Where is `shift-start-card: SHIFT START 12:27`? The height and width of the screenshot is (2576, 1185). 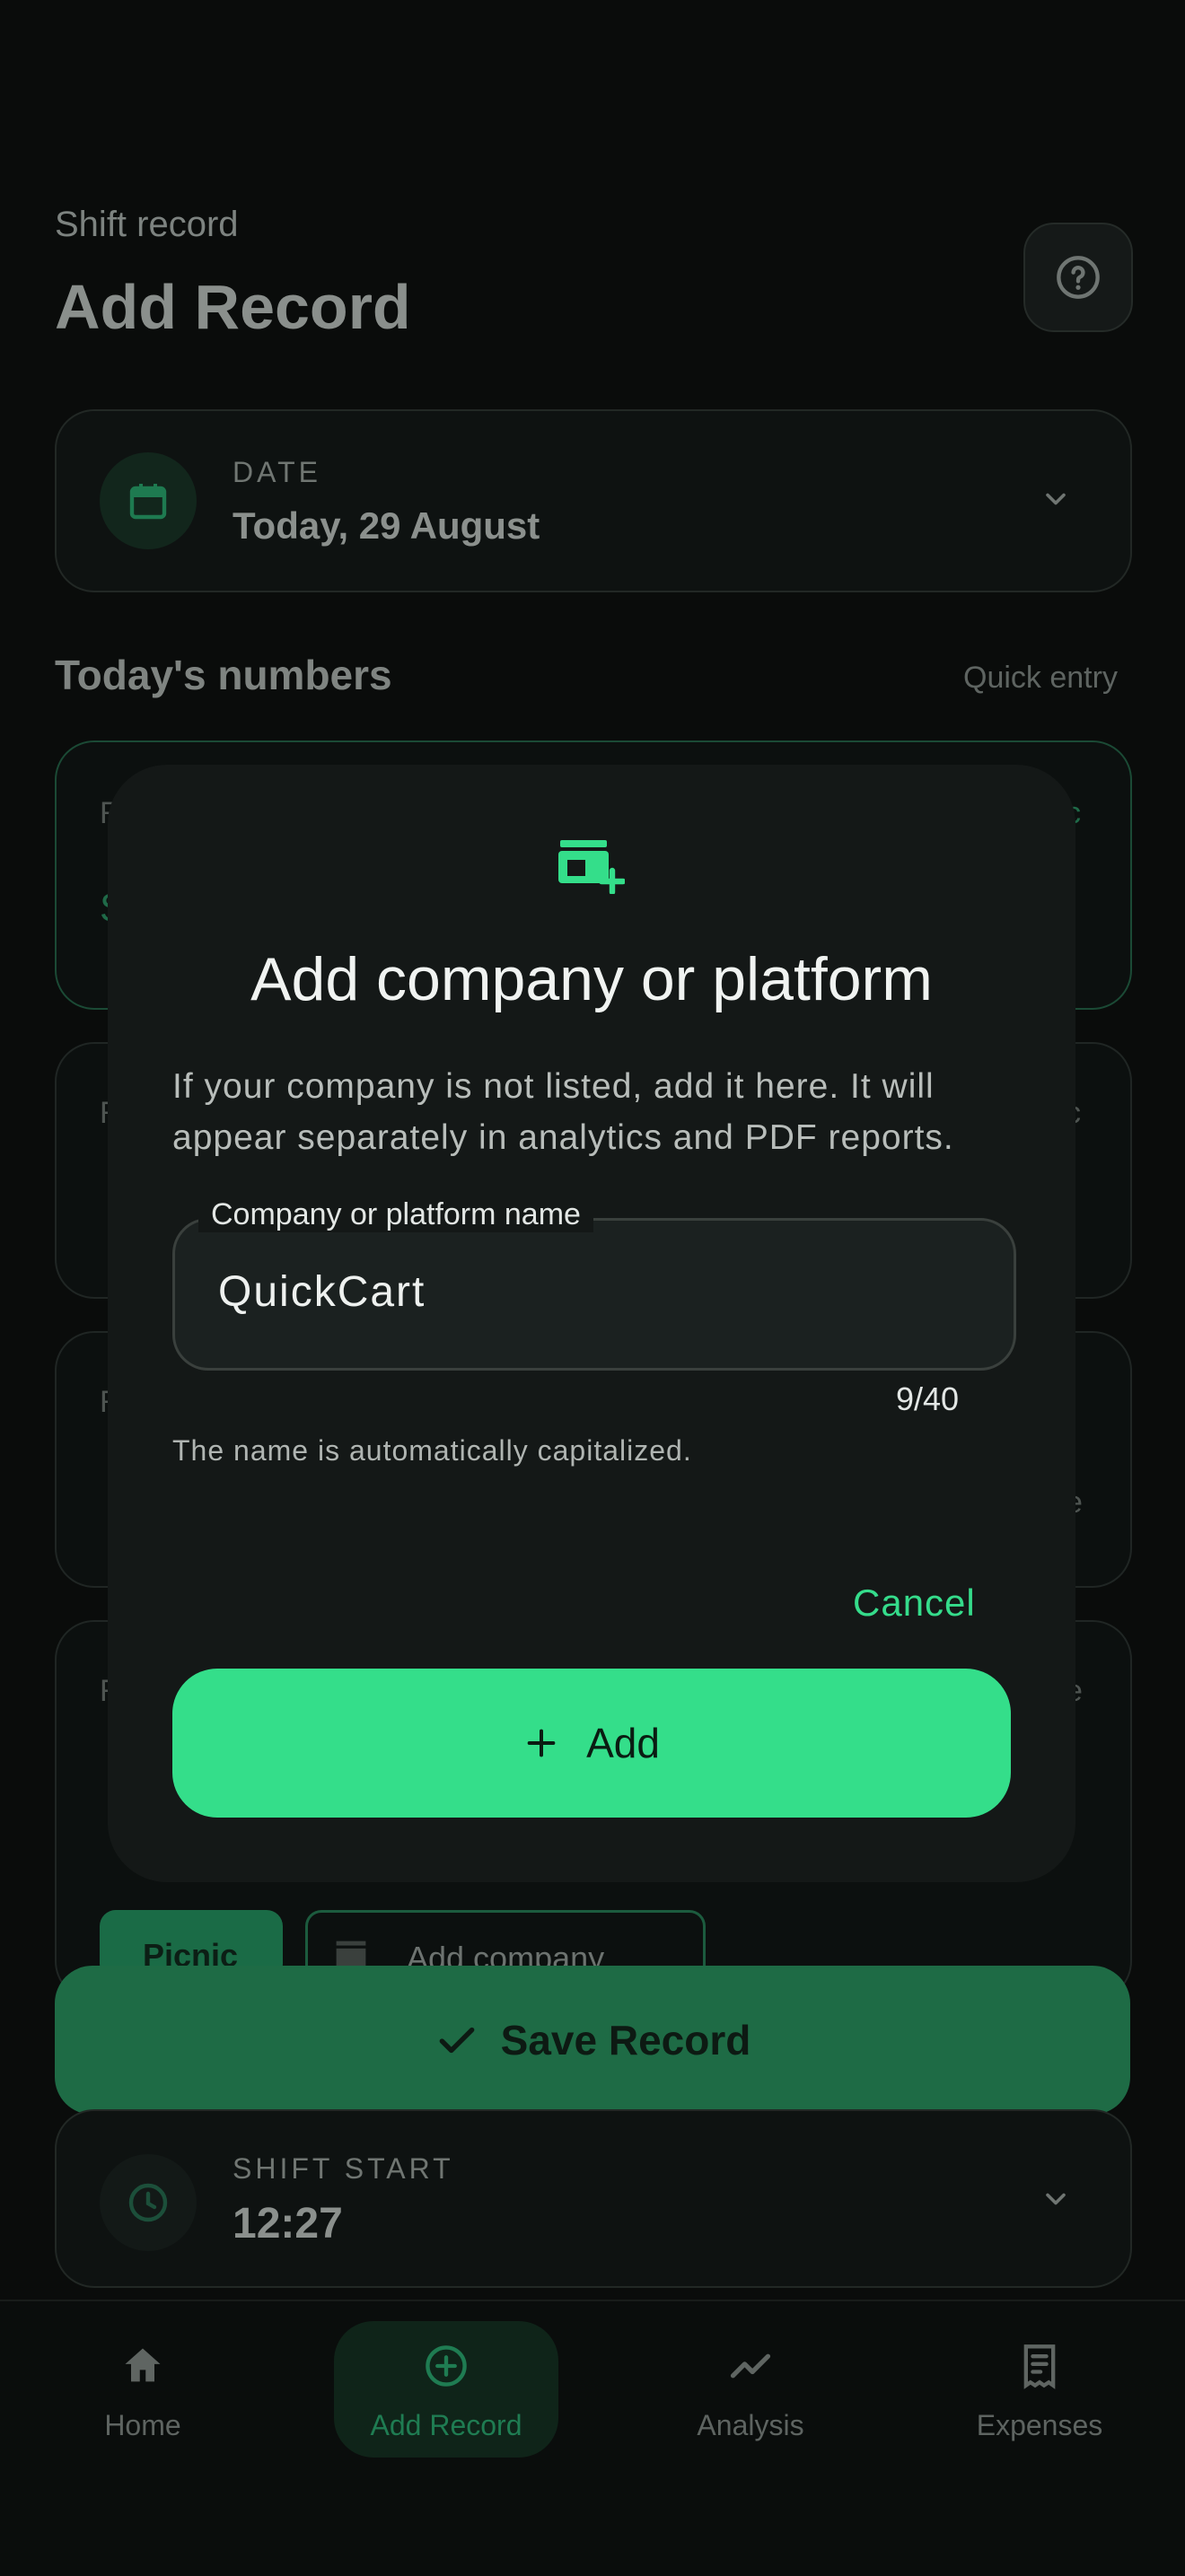
shift-start-card: SHIFT START 12:27 is located at coordinates (593, 2198).